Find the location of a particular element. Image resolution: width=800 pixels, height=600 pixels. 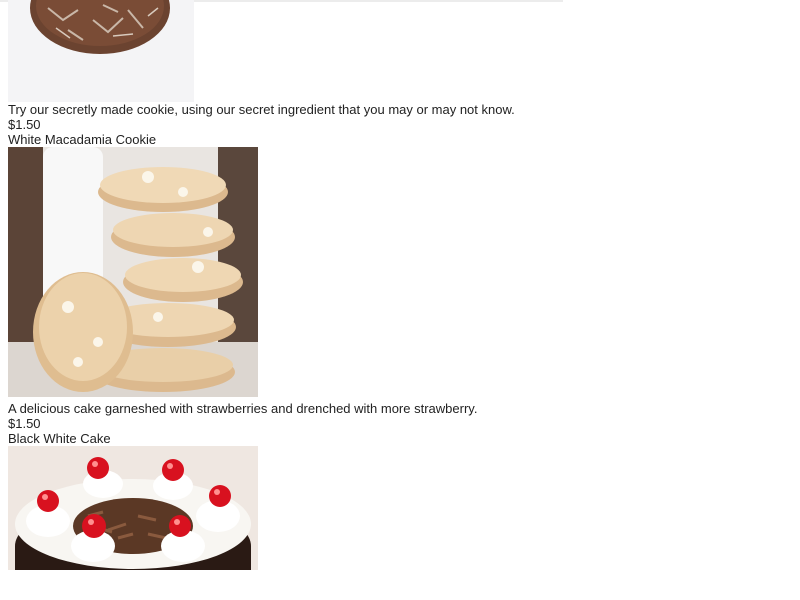

black-forest-cake-image is located at coordinates (133, 508).